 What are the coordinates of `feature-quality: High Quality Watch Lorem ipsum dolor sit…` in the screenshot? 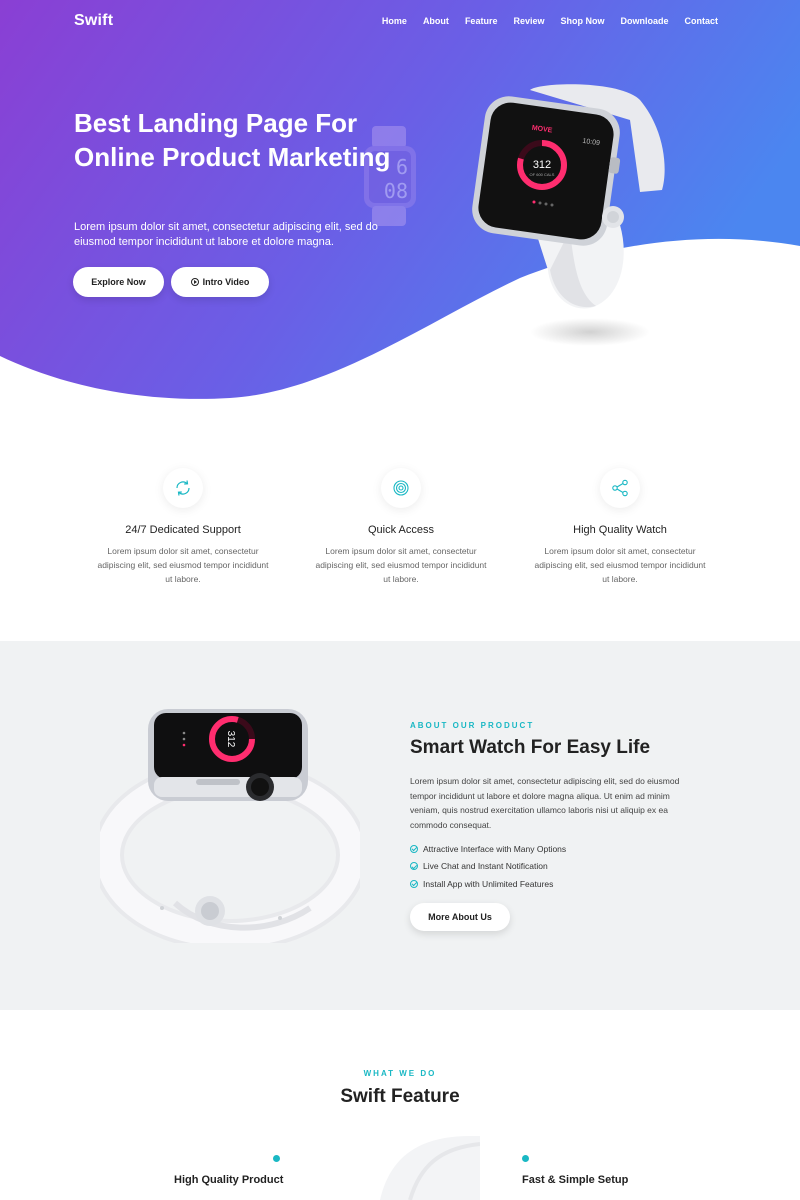 It's located at (620, 527).